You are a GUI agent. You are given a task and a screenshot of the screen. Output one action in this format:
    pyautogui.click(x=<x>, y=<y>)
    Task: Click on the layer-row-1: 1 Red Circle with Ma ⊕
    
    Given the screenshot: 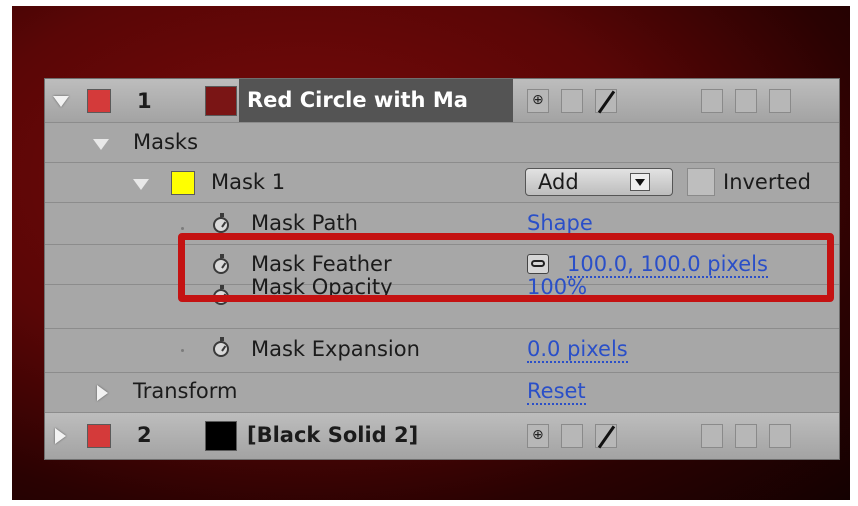 What is the action you would take?
    pyautogui.click(x=442, y=101)
    